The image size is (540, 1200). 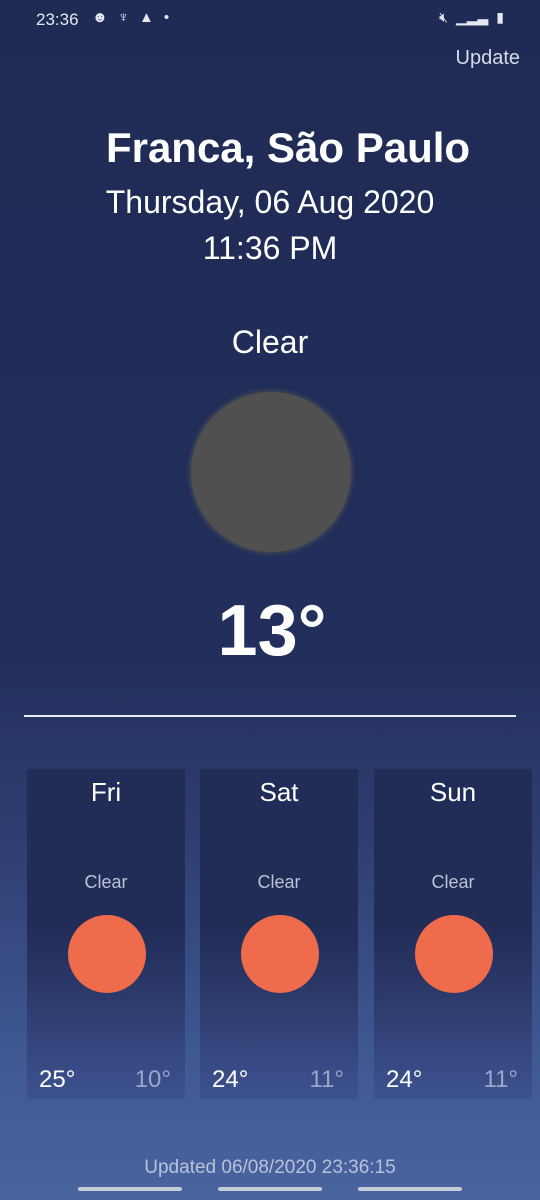 What do you see at coordinates (443, 17) in the screenshot?
I see `mute-vibrate-icon: 🔇︎` at bounding box center [443, 17].